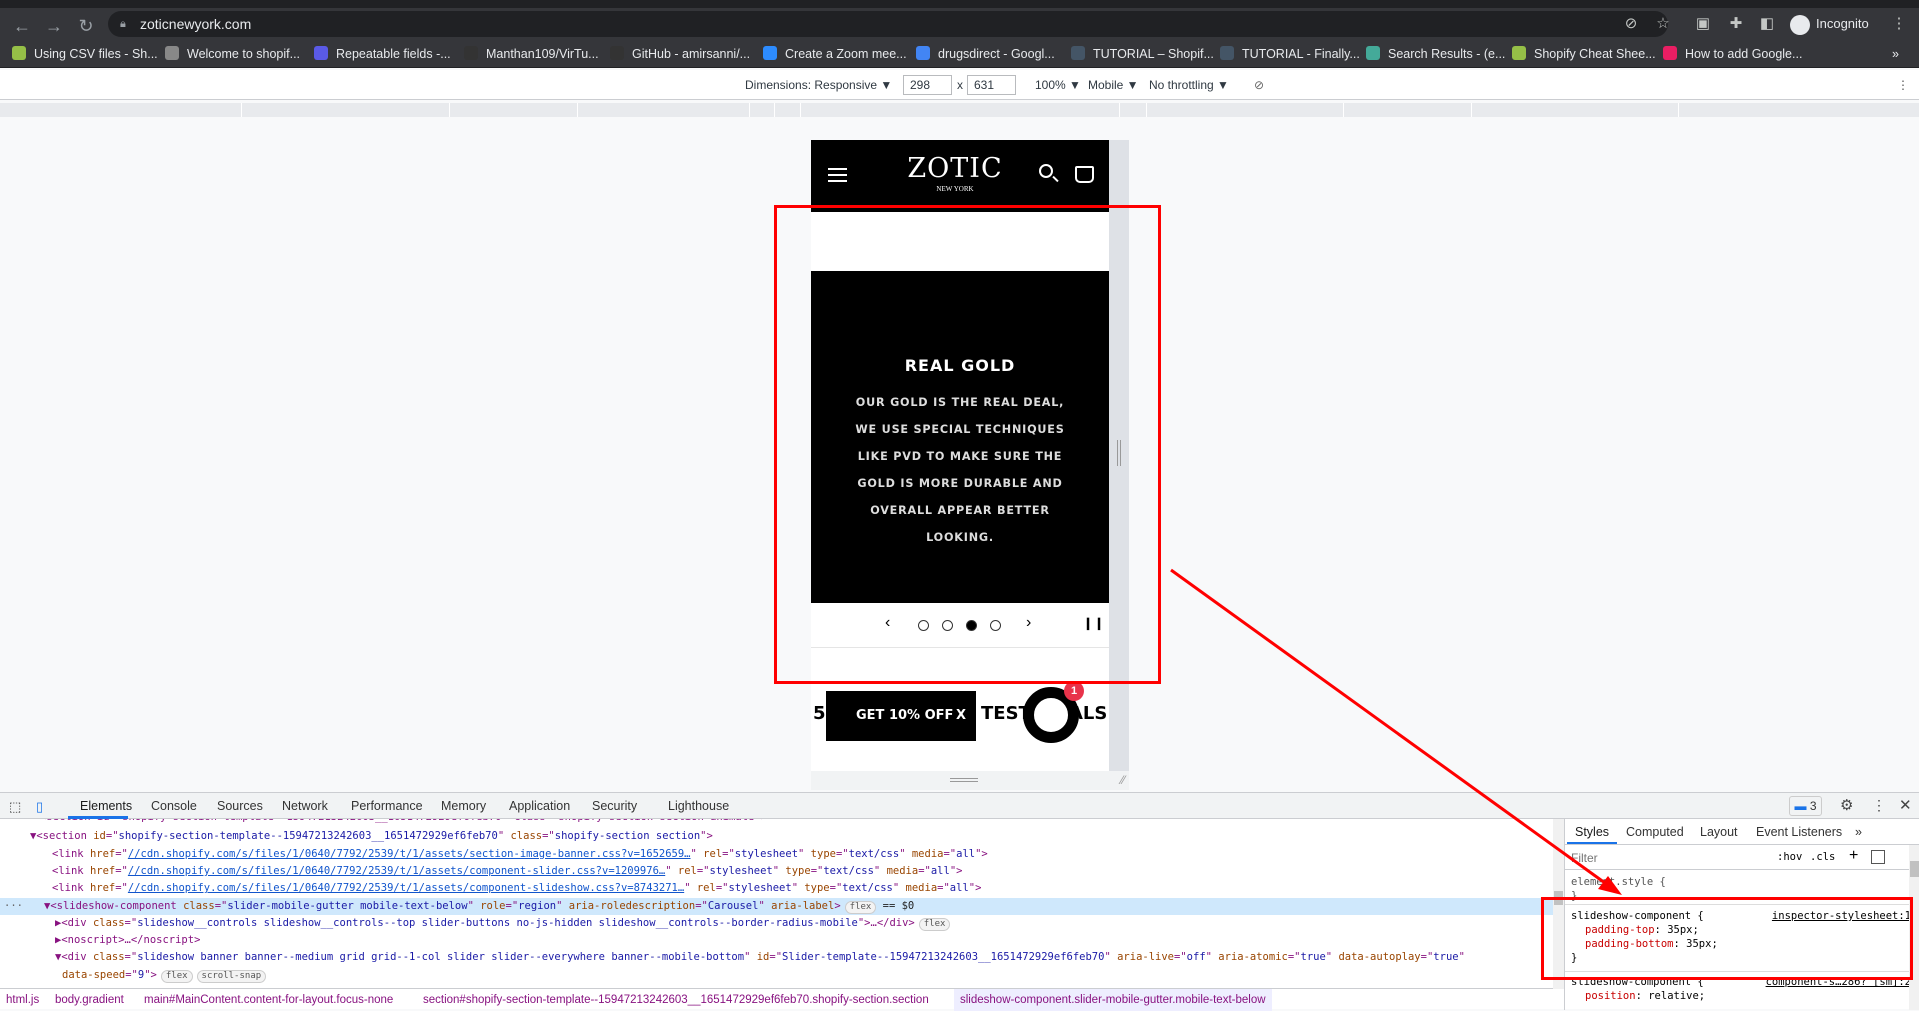 Image resolution: width=1919 pixels, height=1011 pixels. What do you see at coordinates (1853, 856) in the screenshot?
I see `new-rule-icon: +` at bounding box center [1853, 856].